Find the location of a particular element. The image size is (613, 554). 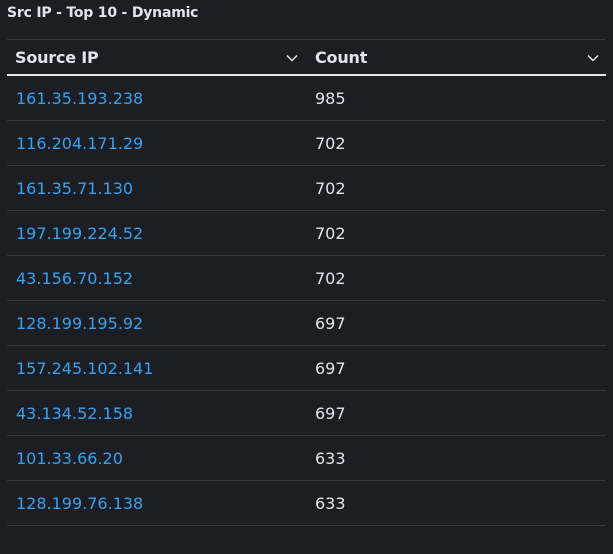

table-row: 128.199.76.138 633 is located at coordinates (306, 503).